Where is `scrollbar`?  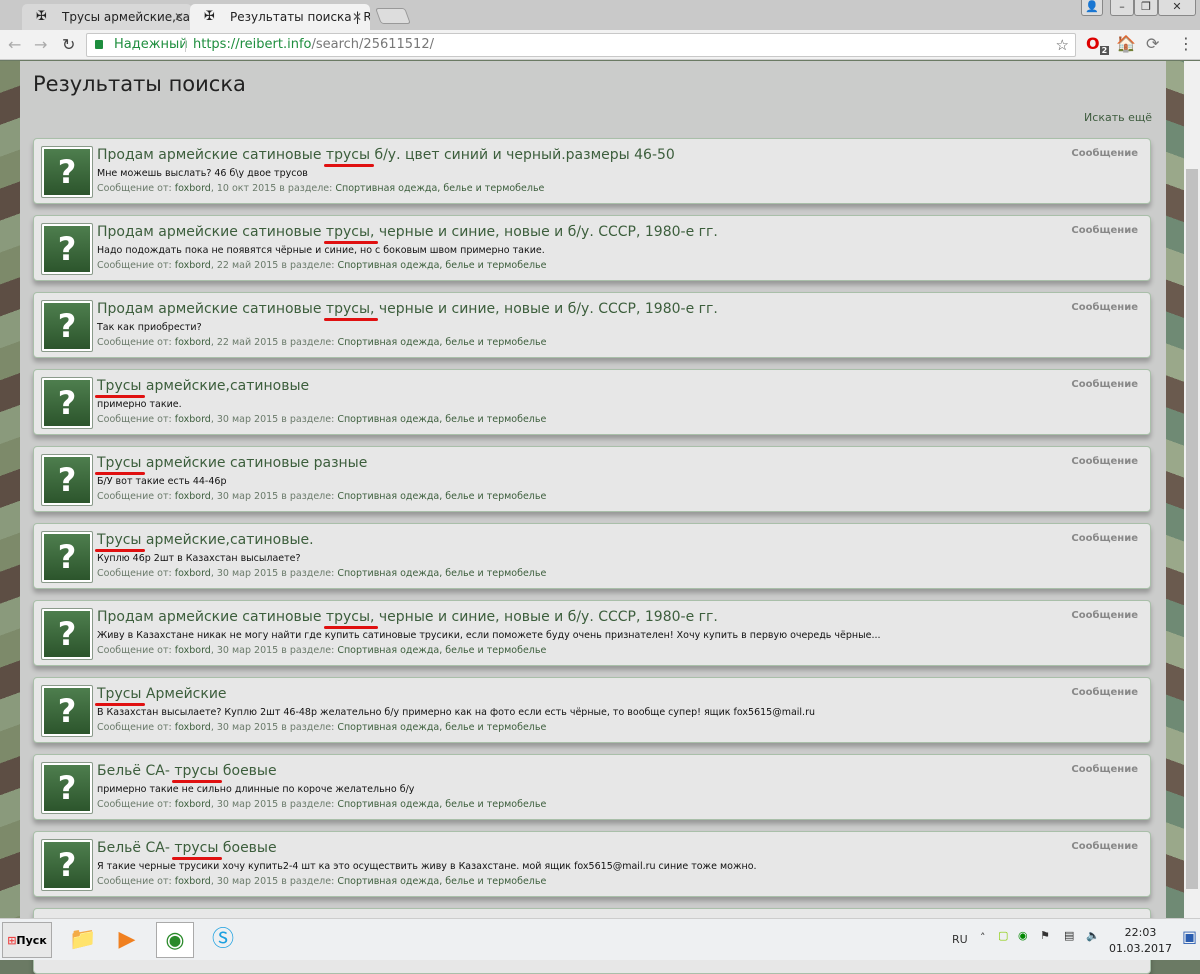 scrollbar is located at coordinates (1192, 489).